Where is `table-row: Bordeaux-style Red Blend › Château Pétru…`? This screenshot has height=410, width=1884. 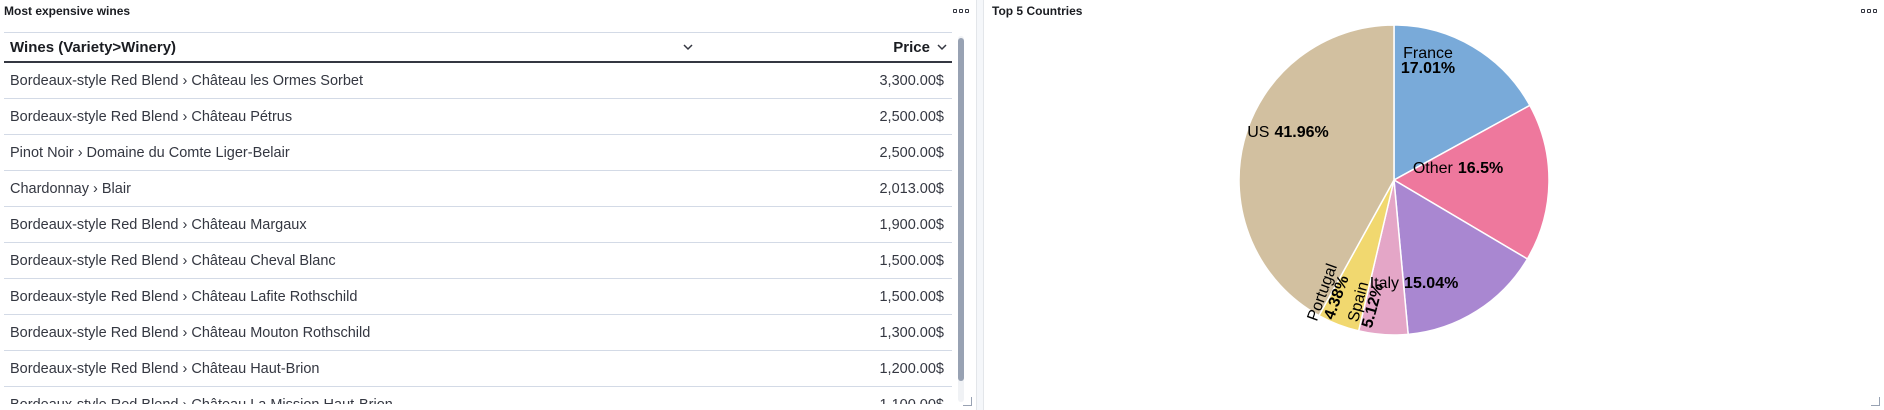 table-row: Bordeaux-style Red Blend › Château Pétru… is located at coordinates (478, 117).